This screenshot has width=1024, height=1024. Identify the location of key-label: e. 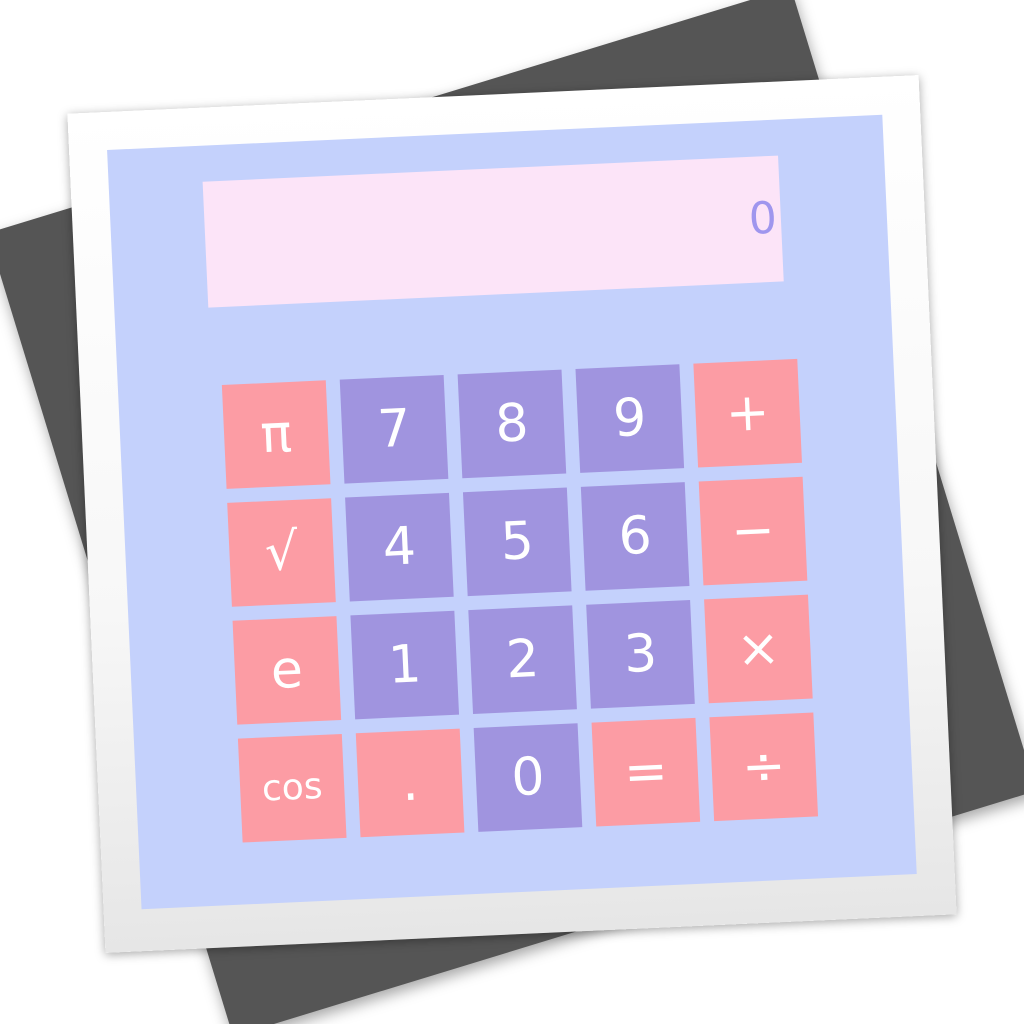
(287, 670).